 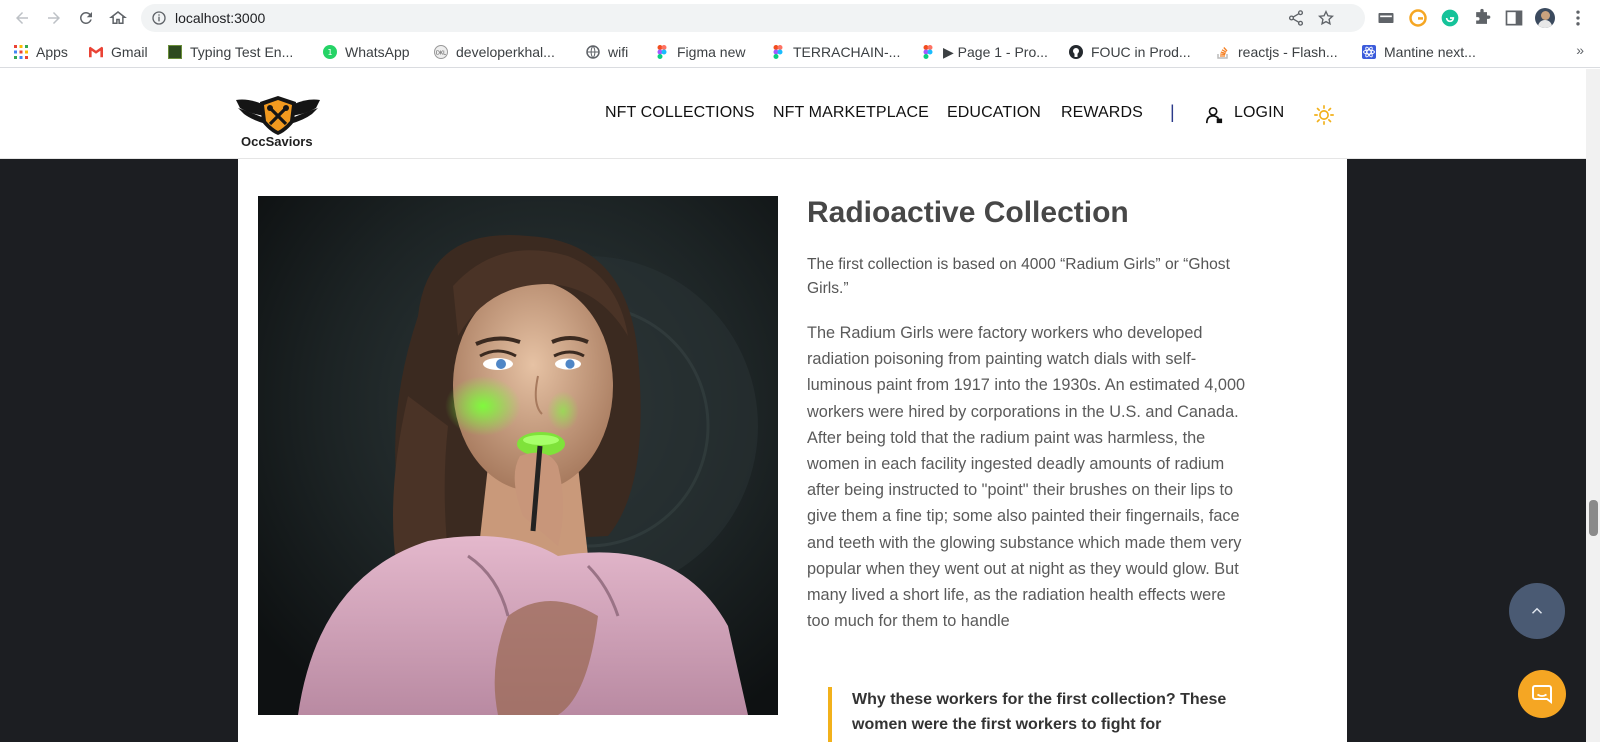 I want to click on url-text: localhost:3000, so click(x=220, y=18).